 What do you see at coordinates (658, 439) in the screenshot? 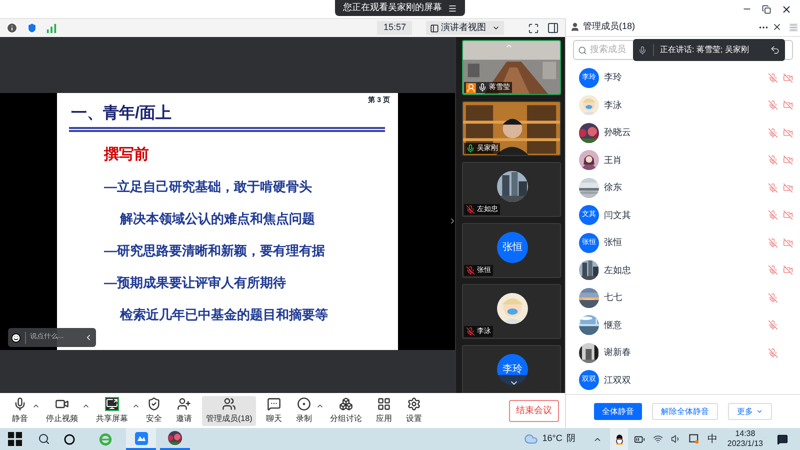
I see `wifi-icon` at bounding box center [658, 439].